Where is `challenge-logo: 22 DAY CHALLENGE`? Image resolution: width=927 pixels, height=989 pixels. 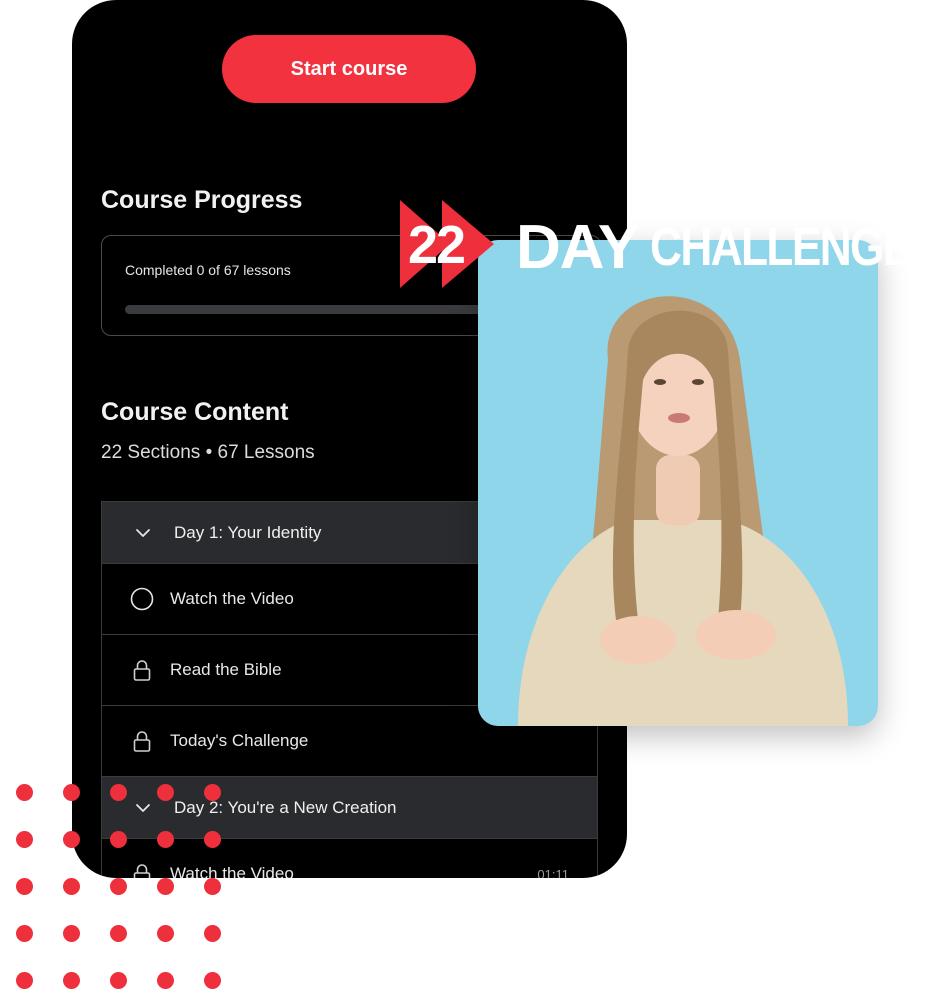 challenge-logo: 22 DAY CHALLENGE is located at coordinates (658, 244).